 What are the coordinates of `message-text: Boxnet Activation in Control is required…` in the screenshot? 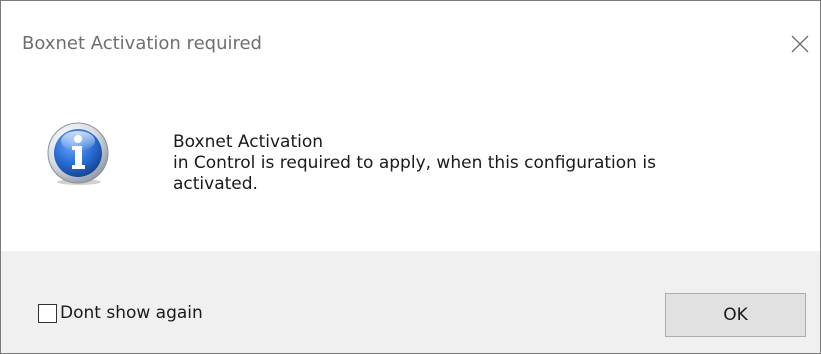 It's located at (473, 163).